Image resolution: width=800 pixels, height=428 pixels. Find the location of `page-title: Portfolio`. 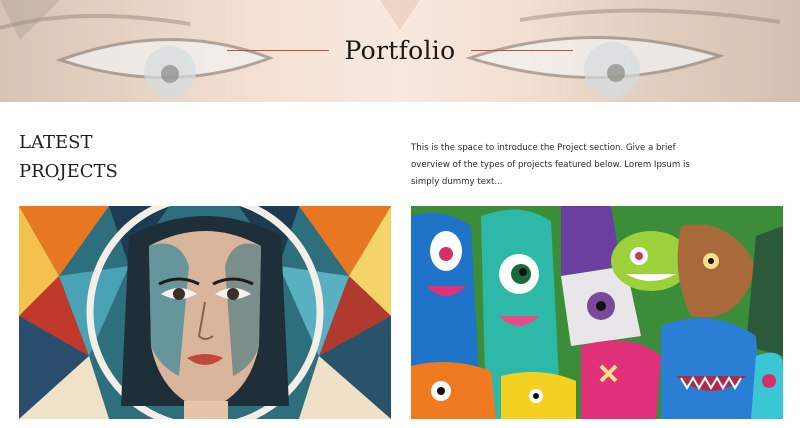

page-title: Portfolio is located at coordinates (400, 50).